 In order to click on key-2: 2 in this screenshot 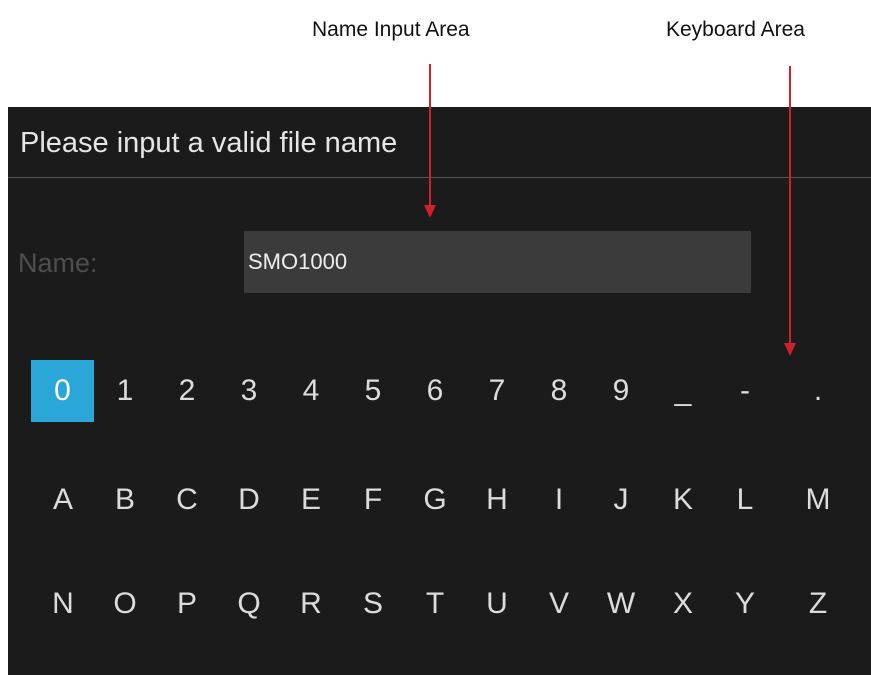, I will do `click(187, 391)`.